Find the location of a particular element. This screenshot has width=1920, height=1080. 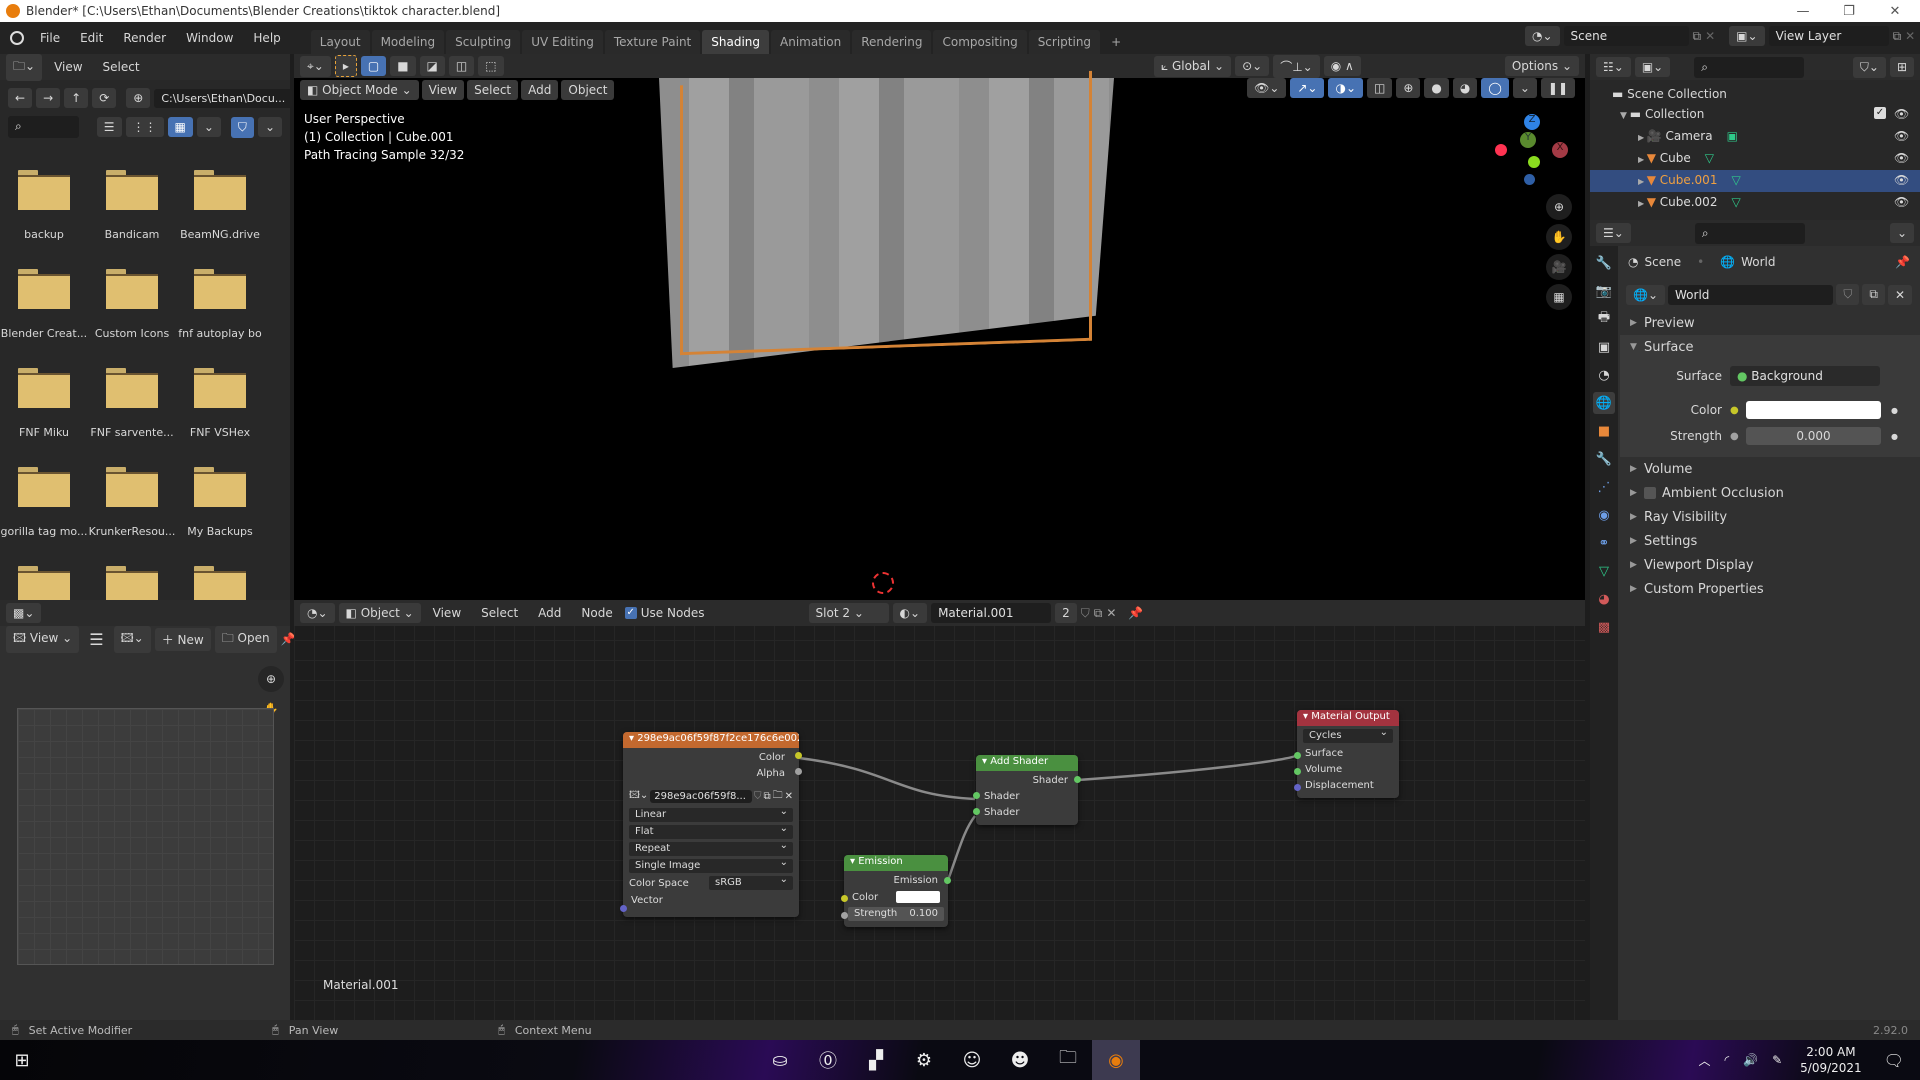

camera-data-icon: ▣ is located at coordinates (1732, 136).